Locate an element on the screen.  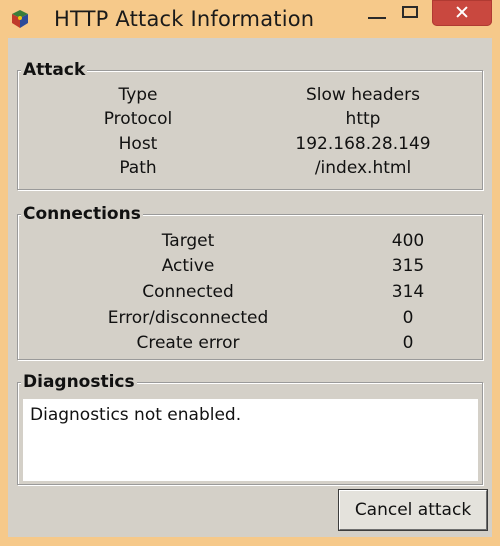
diagnostics-output: Diagnostics not enabled. is located at coordinates (250, 440).